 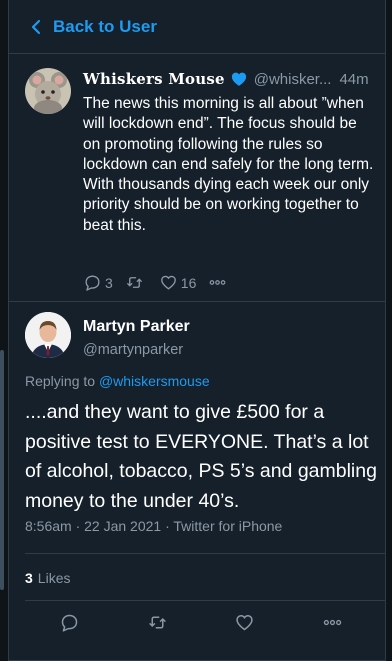 I want to click on main-tweet-actions, so click(x=197, y=622).